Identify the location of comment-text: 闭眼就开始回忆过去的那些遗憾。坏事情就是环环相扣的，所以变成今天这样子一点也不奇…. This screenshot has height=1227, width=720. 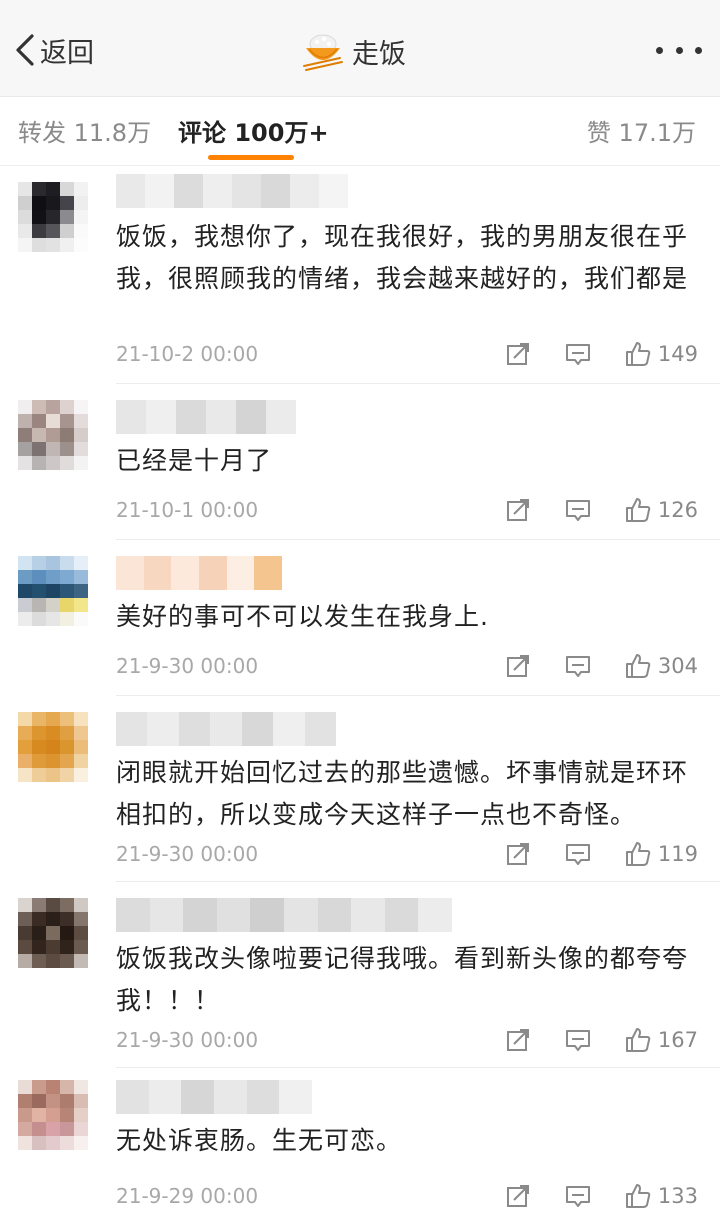
(402, 793).